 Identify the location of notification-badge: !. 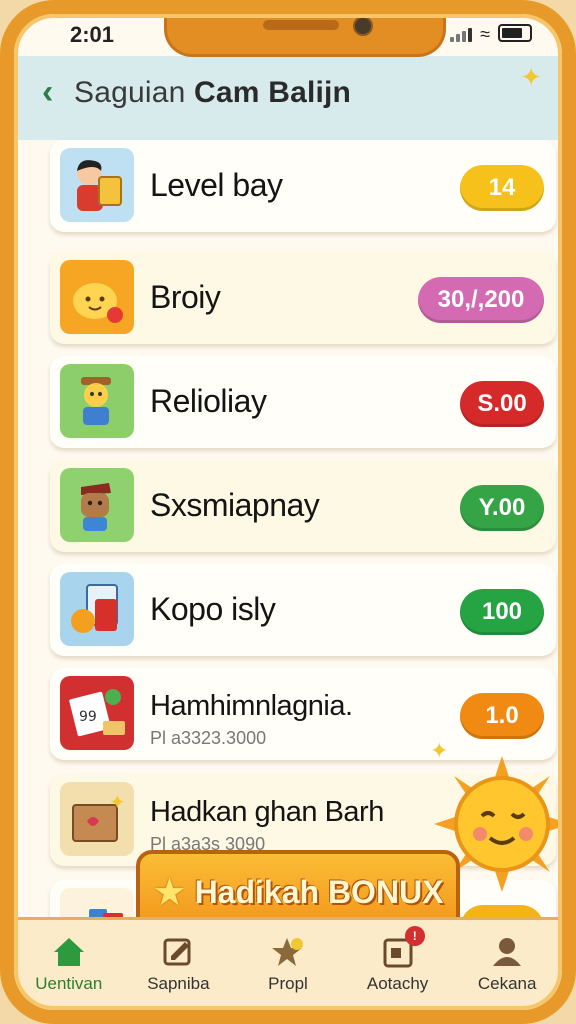
(414, 936).